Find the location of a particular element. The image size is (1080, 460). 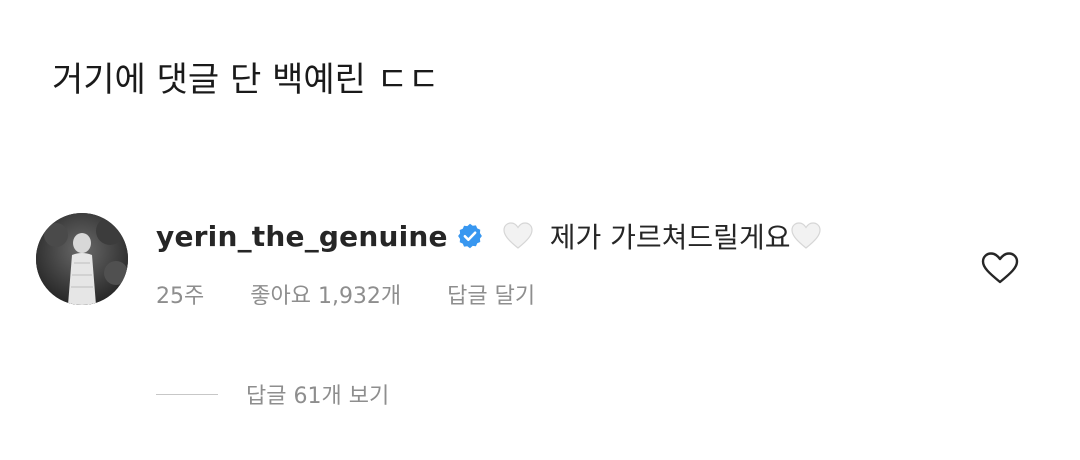

view-replies-button: 답글 61개 보기 is located at coordinates (272, 394).